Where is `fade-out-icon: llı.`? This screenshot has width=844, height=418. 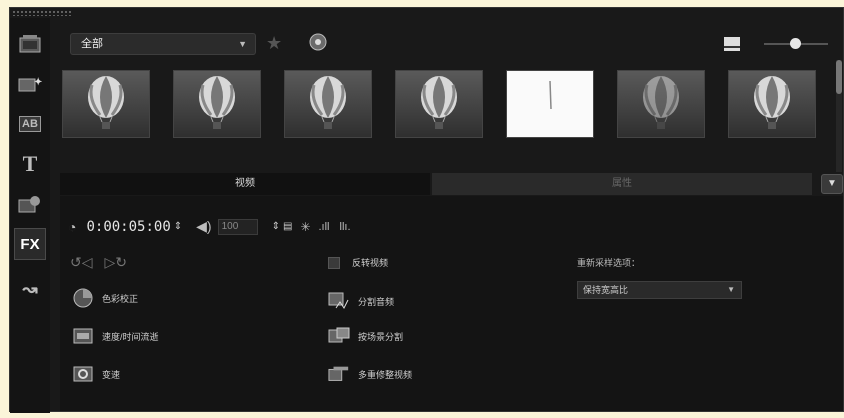
fade-out-icon: llı. is located at coordinates (345, 227).